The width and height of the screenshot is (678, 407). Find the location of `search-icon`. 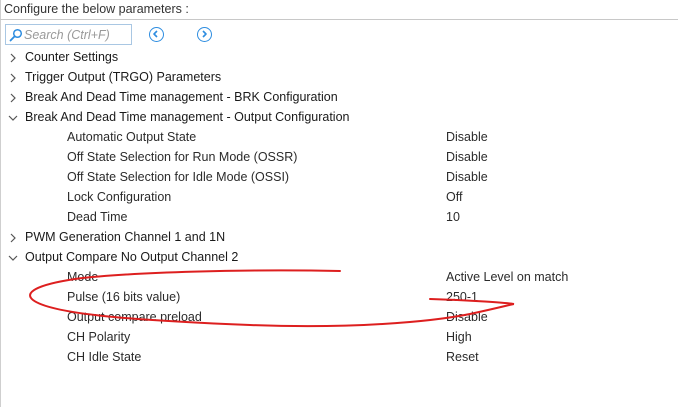

search-icon is located at coordinates (16, 35).